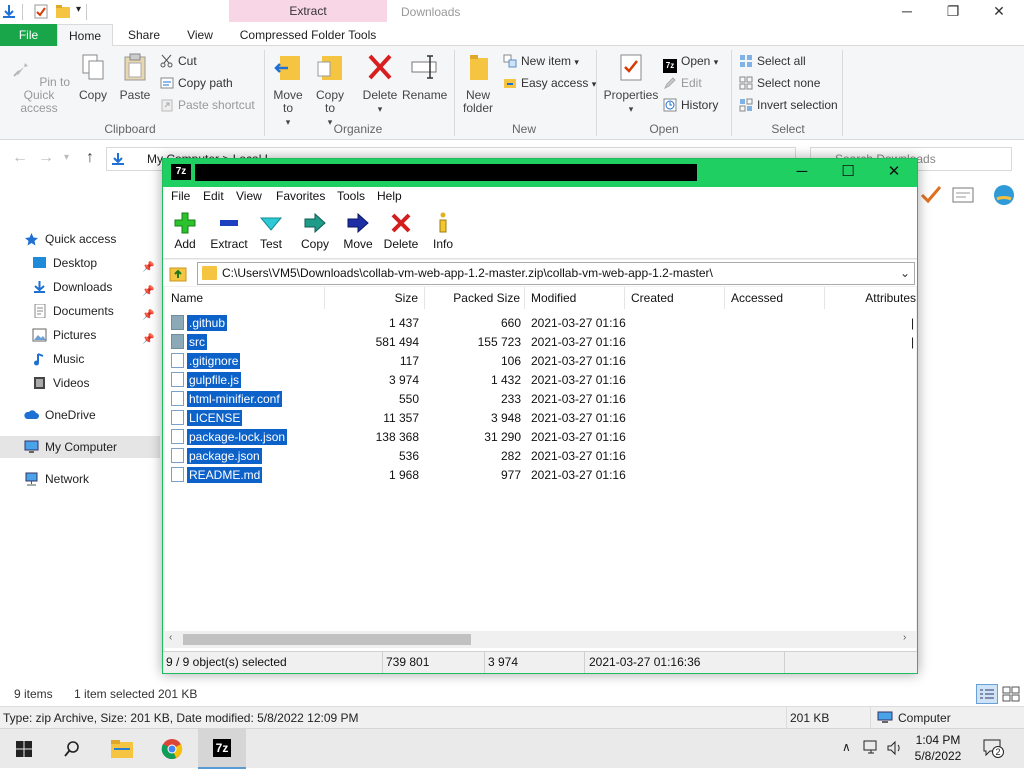 This screenshot has width=1024, height=769. Describe the element at coordinates (779, 83) in the screenshot. I see `select-none-button: Select none` at that location.